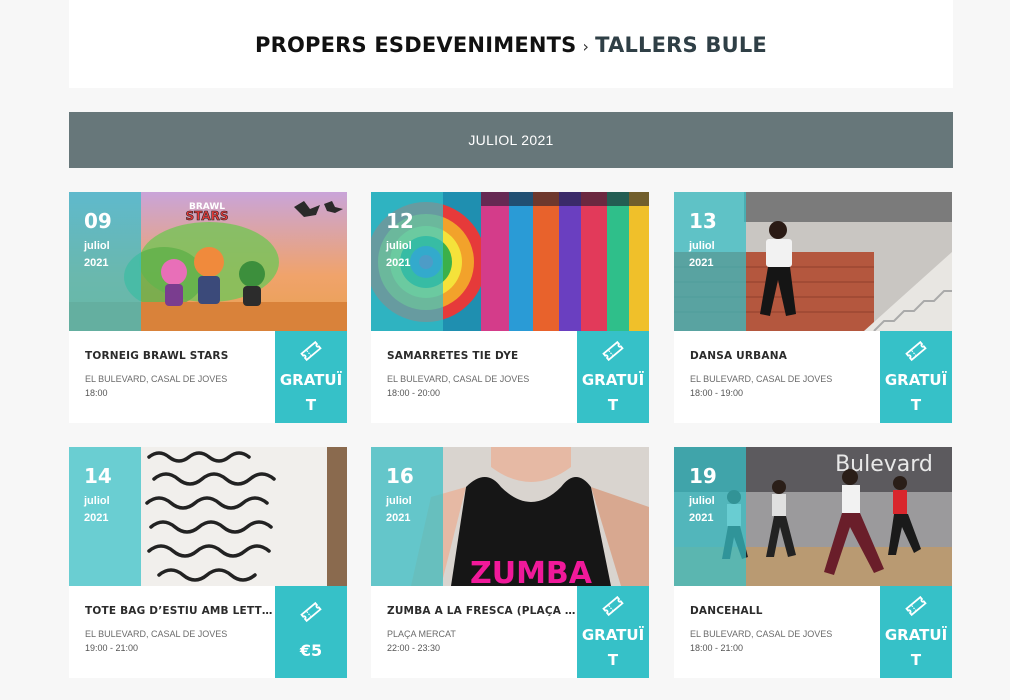 Image resolution: width=1010 pixels, height=700 pixels. Describe the element at coordinates (400, 221) in the screenshot. I see `event-day: 12` at that location.